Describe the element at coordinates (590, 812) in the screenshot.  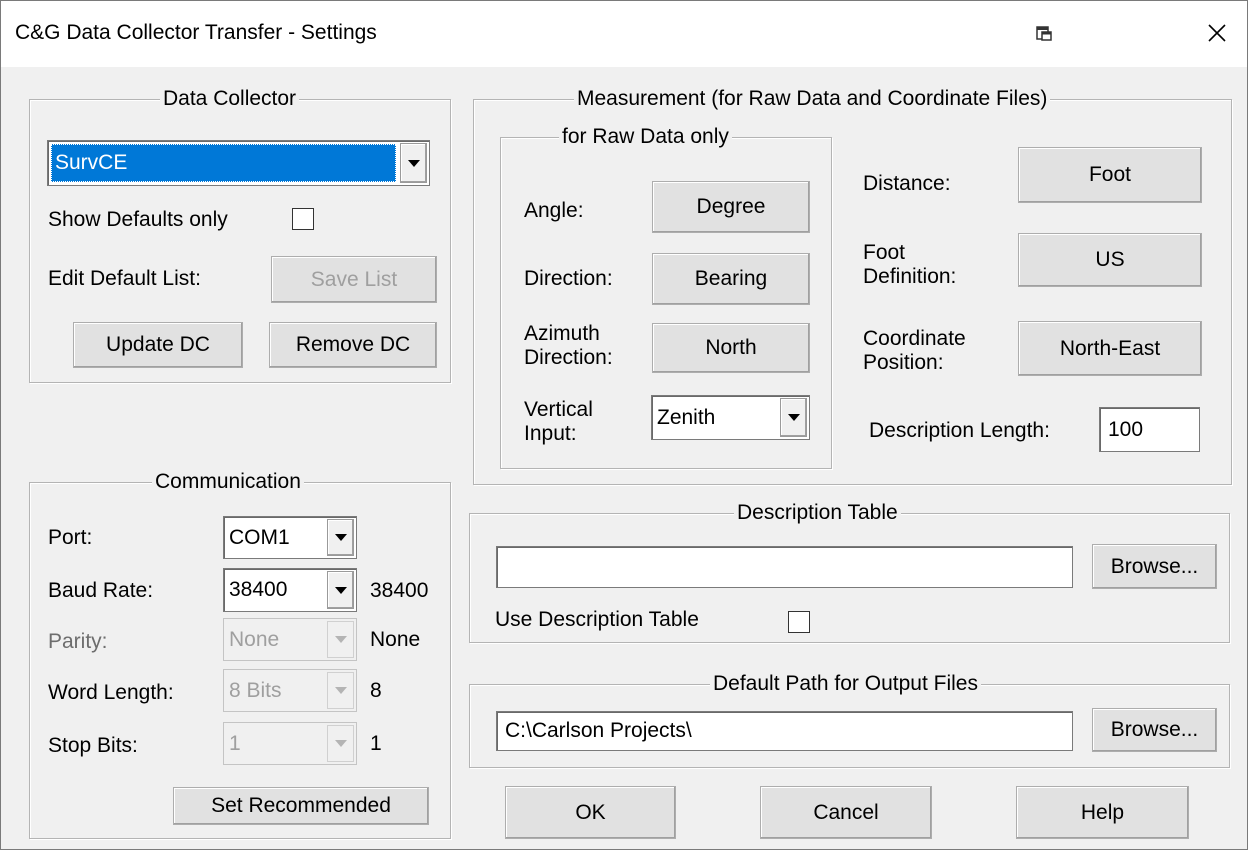
I see `ok-button: OK` at that location.